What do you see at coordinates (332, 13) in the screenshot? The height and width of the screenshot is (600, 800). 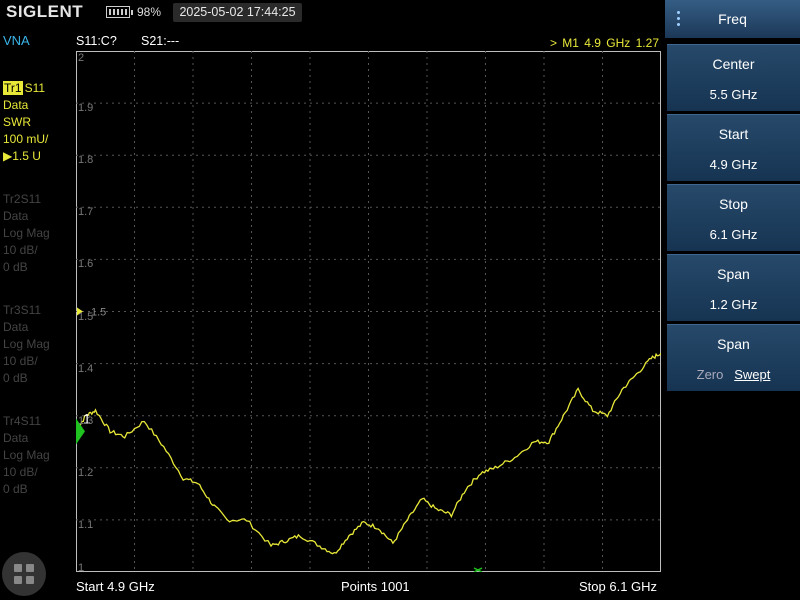 I see `status-bar: SIGLENT 98% 2025-05-02 17:44:25` at bounding box center [332, 13].